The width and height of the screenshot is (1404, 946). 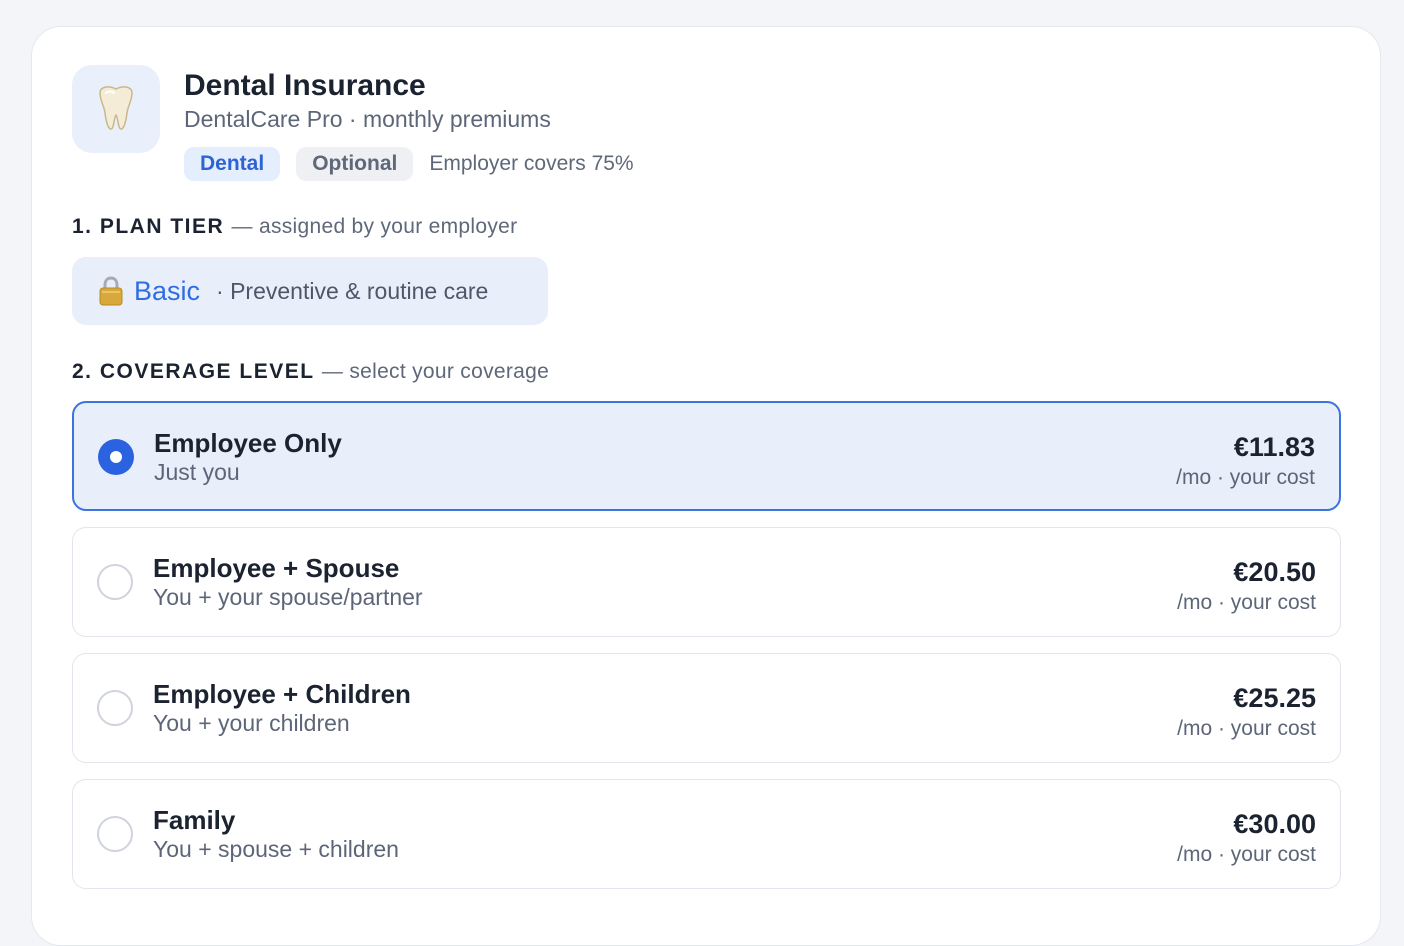 I want to click on badge-row: Dental Optional Employer covers 75%, so click(x=484, y=164).